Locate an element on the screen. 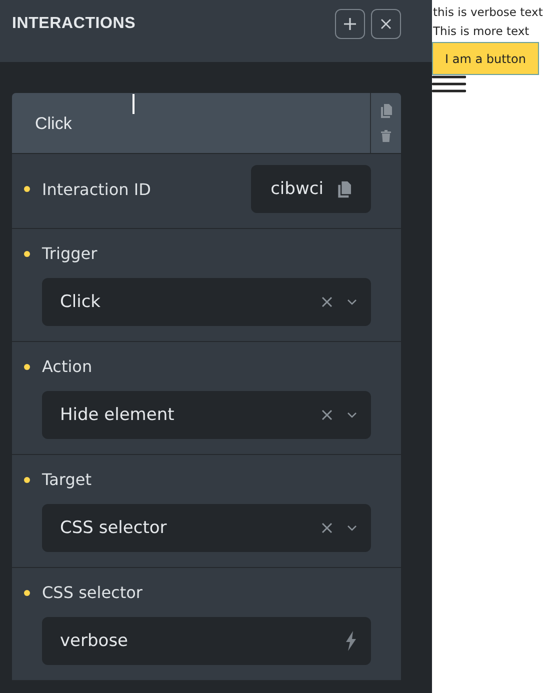  id-value: cibwci is located at coordinates (297, 189).